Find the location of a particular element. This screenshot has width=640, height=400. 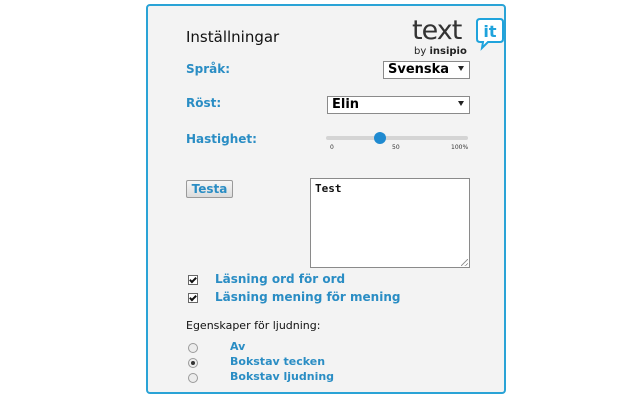

speed-label: Hastighet: is located at coordinates (221, 139).